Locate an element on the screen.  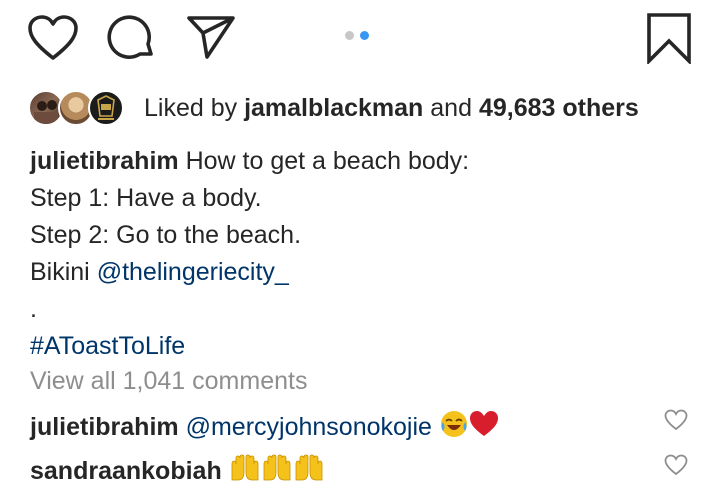
carousel-dot is located at coordinates (349, 35).